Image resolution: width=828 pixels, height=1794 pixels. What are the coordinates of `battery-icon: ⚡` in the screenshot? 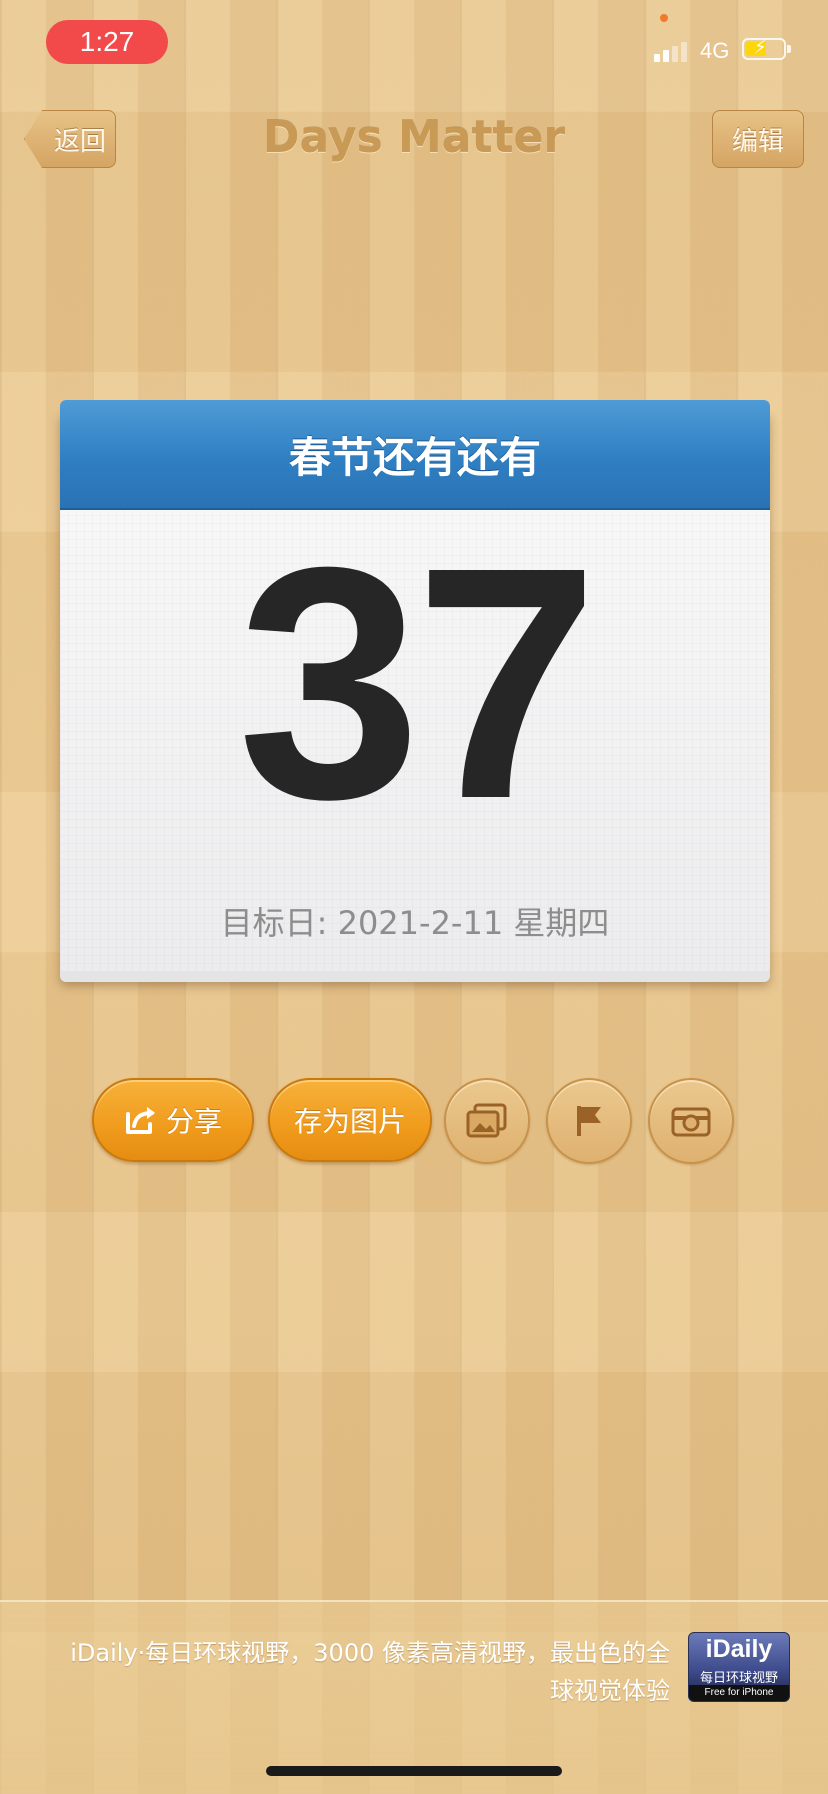 It's located at (766, 48).